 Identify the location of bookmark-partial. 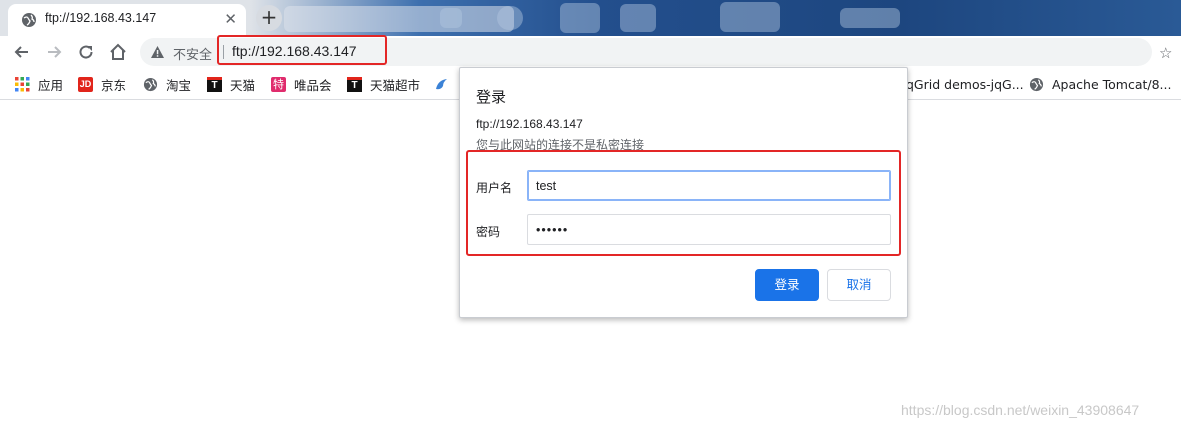
(445, 84).